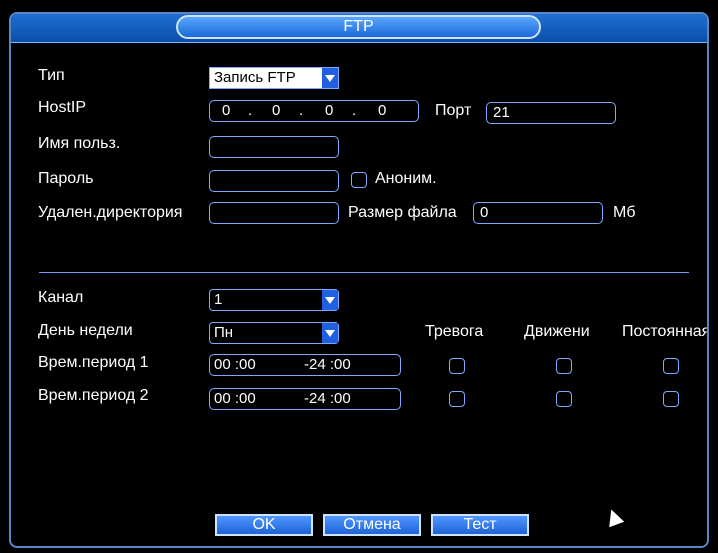  What do you see at coordinates (274, 147) in the screenshot?
I see `username-input` at bounding box center [274, 147].